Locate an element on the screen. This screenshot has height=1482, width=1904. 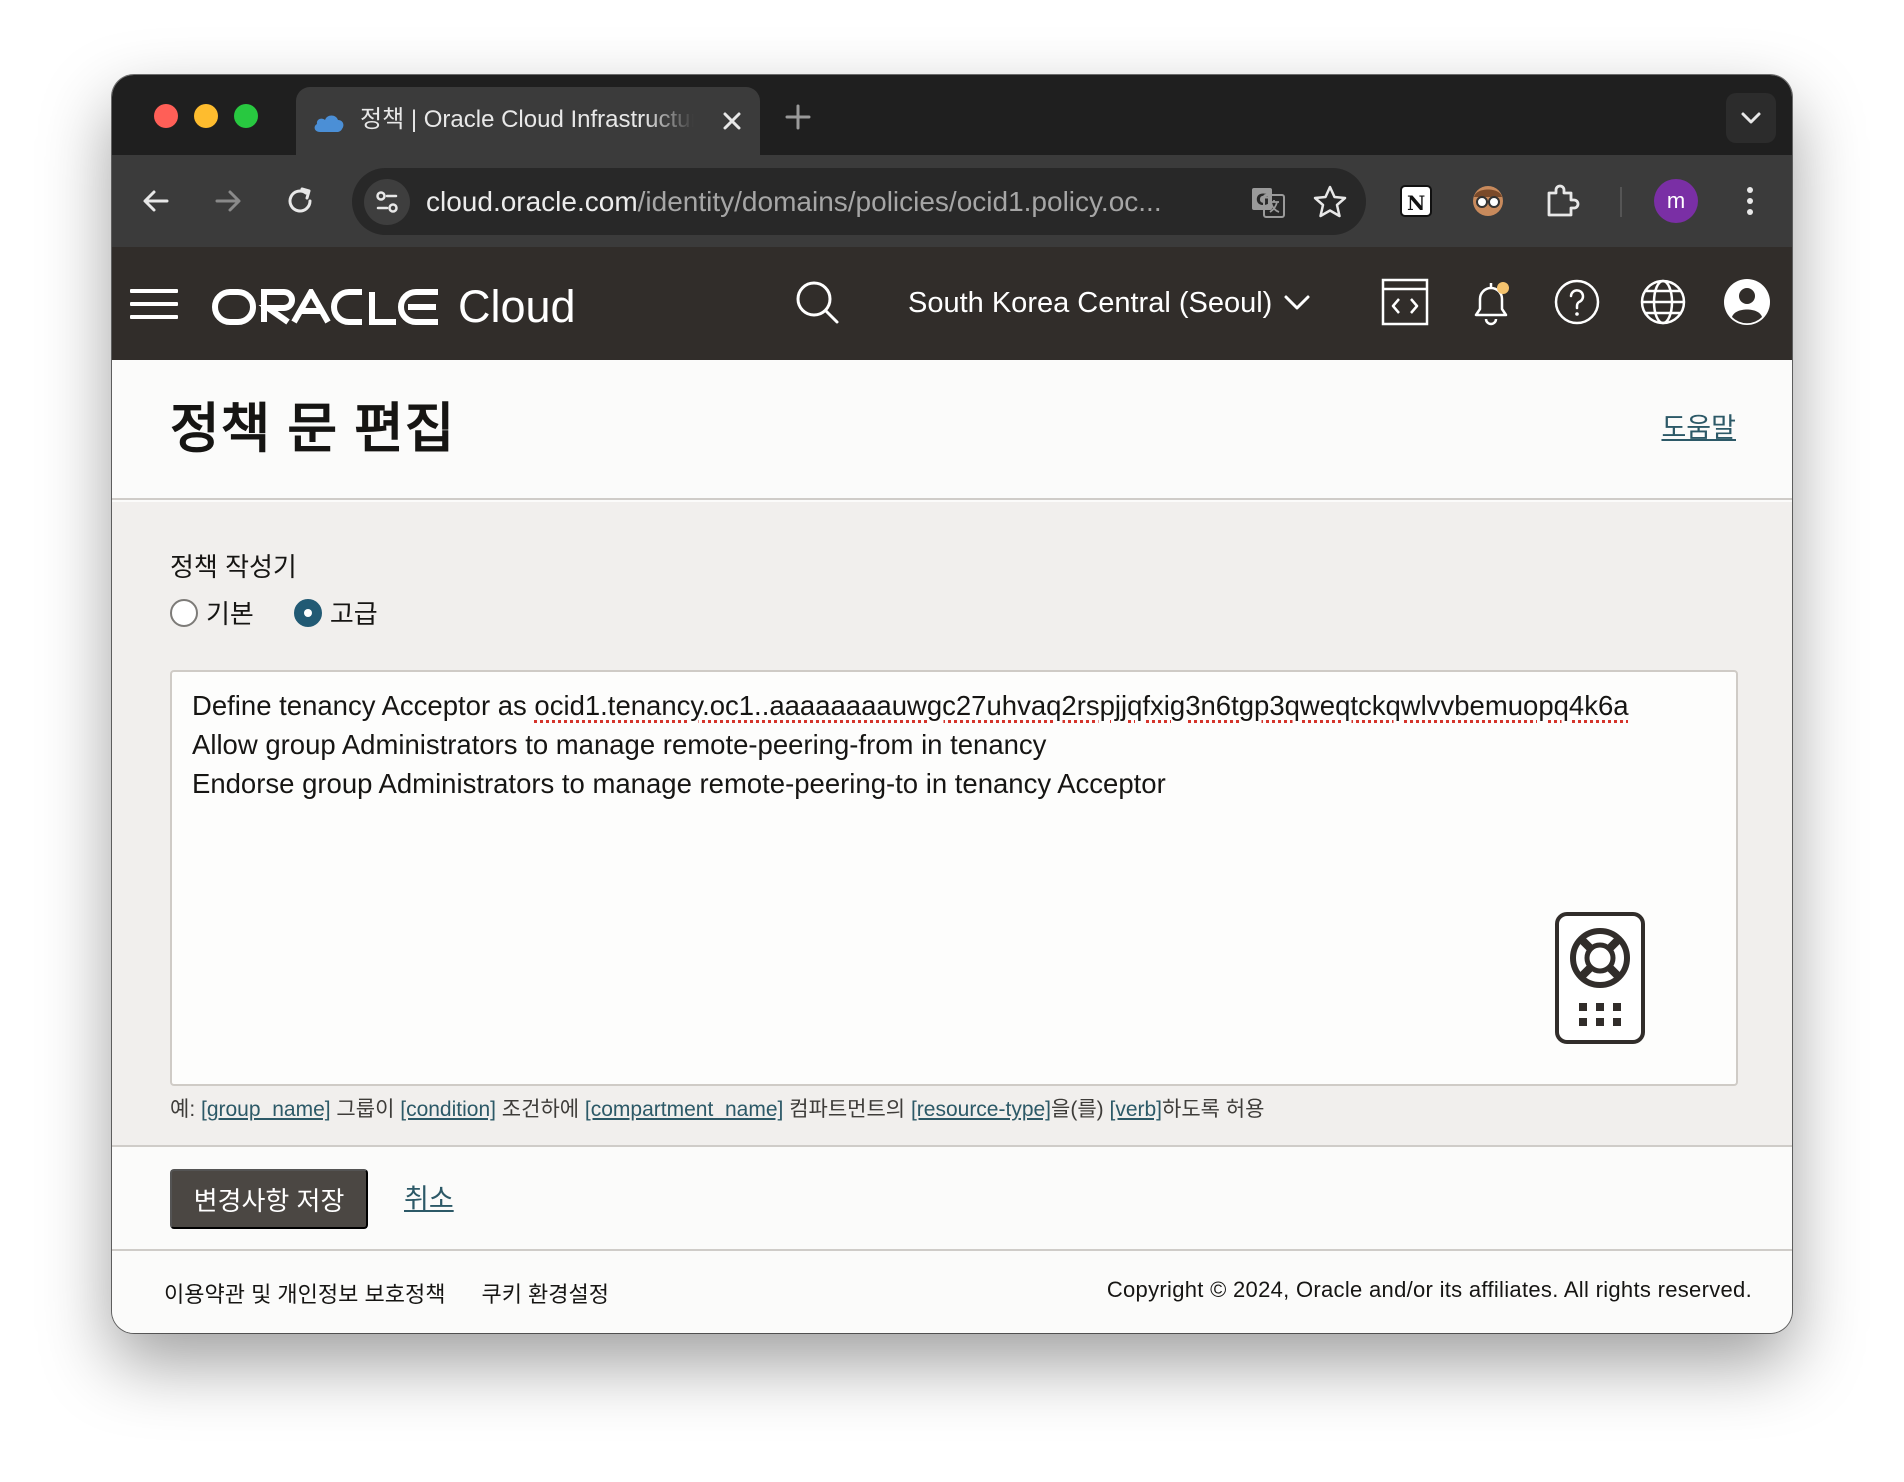
footer-links: 이용약관 및 개인정보 보호정책 쿠키 환경설정 is located at coordinates (386, 1293).